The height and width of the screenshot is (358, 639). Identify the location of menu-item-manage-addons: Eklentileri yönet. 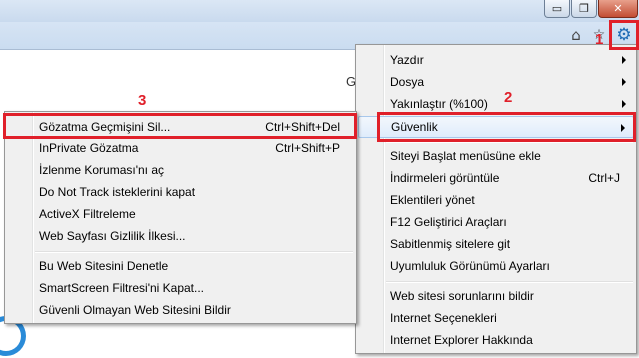
(496, 200).